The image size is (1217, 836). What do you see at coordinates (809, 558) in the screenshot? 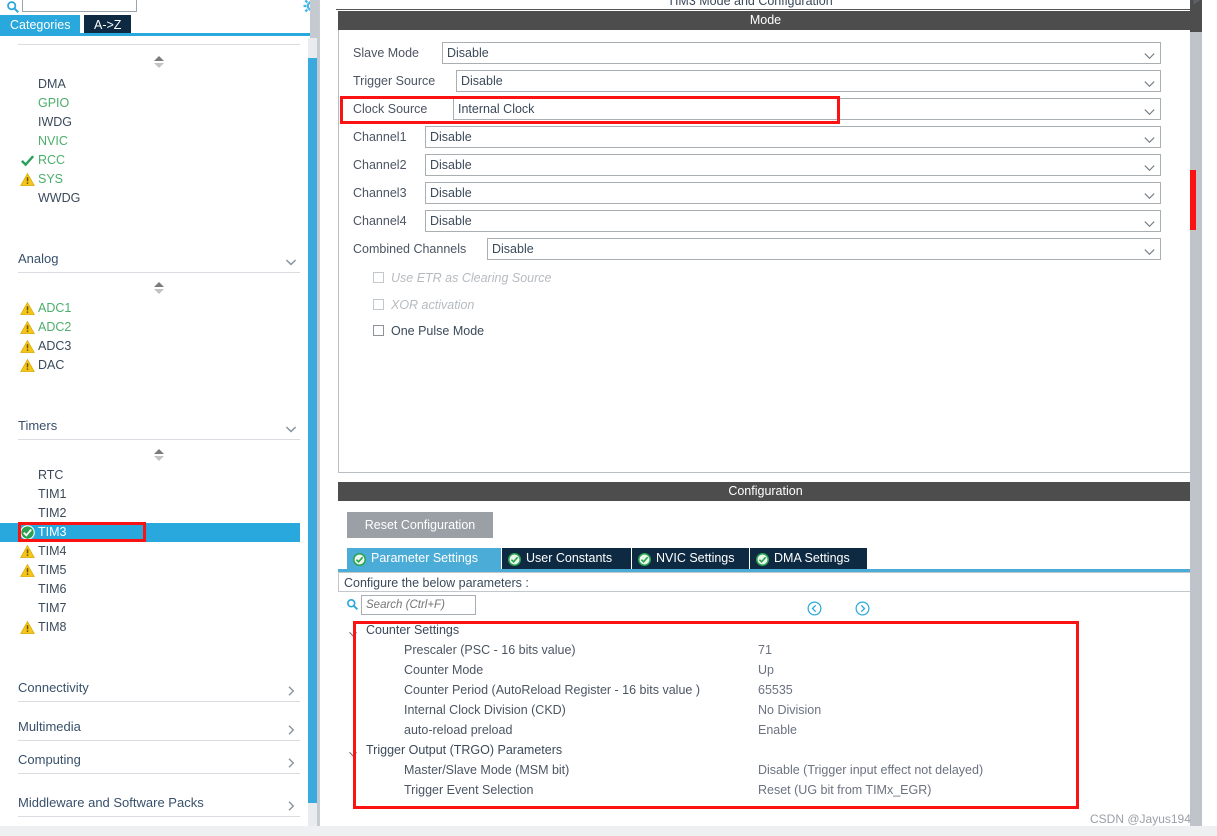
I see `tab-dma-settings: DMA Settings` at bounding box center [809, 558].